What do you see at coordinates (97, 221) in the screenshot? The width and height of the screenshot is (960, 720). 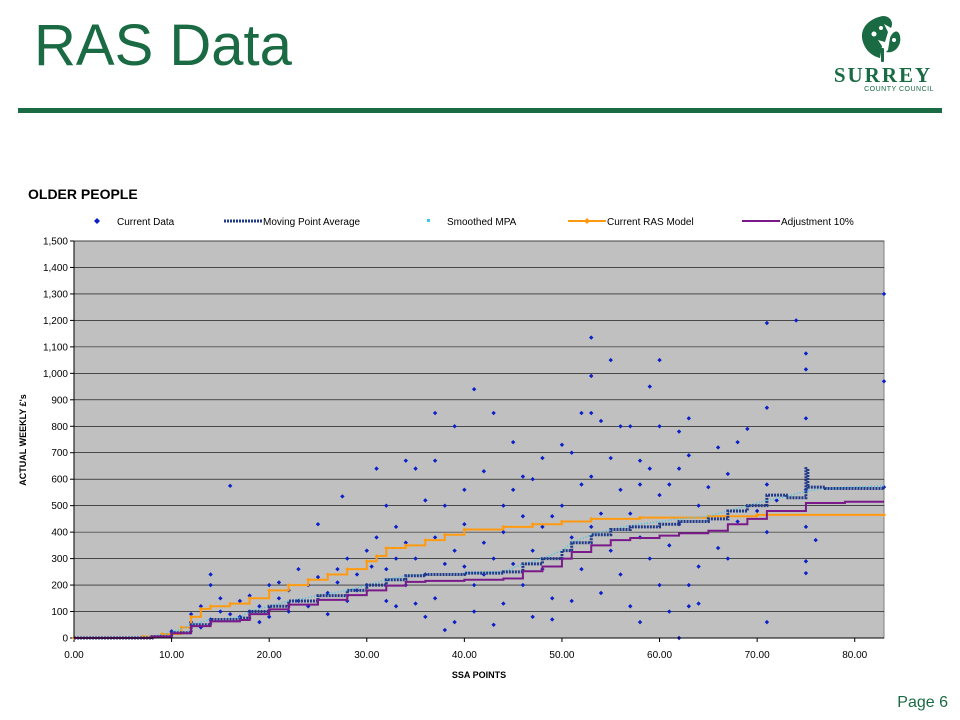 I see `legend-marker-current-data` at bounding box center [97, 221].